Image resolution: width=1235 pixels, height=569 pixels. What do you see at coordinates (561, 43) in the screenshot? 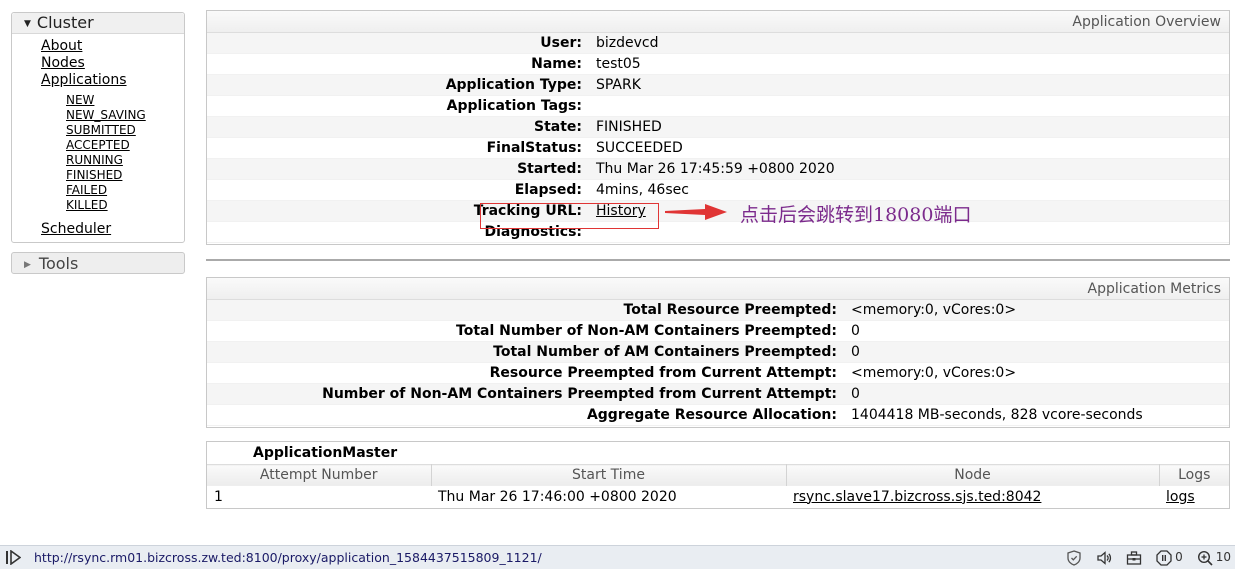
I see `overview-label: User:` at bounding box center [561, 43].